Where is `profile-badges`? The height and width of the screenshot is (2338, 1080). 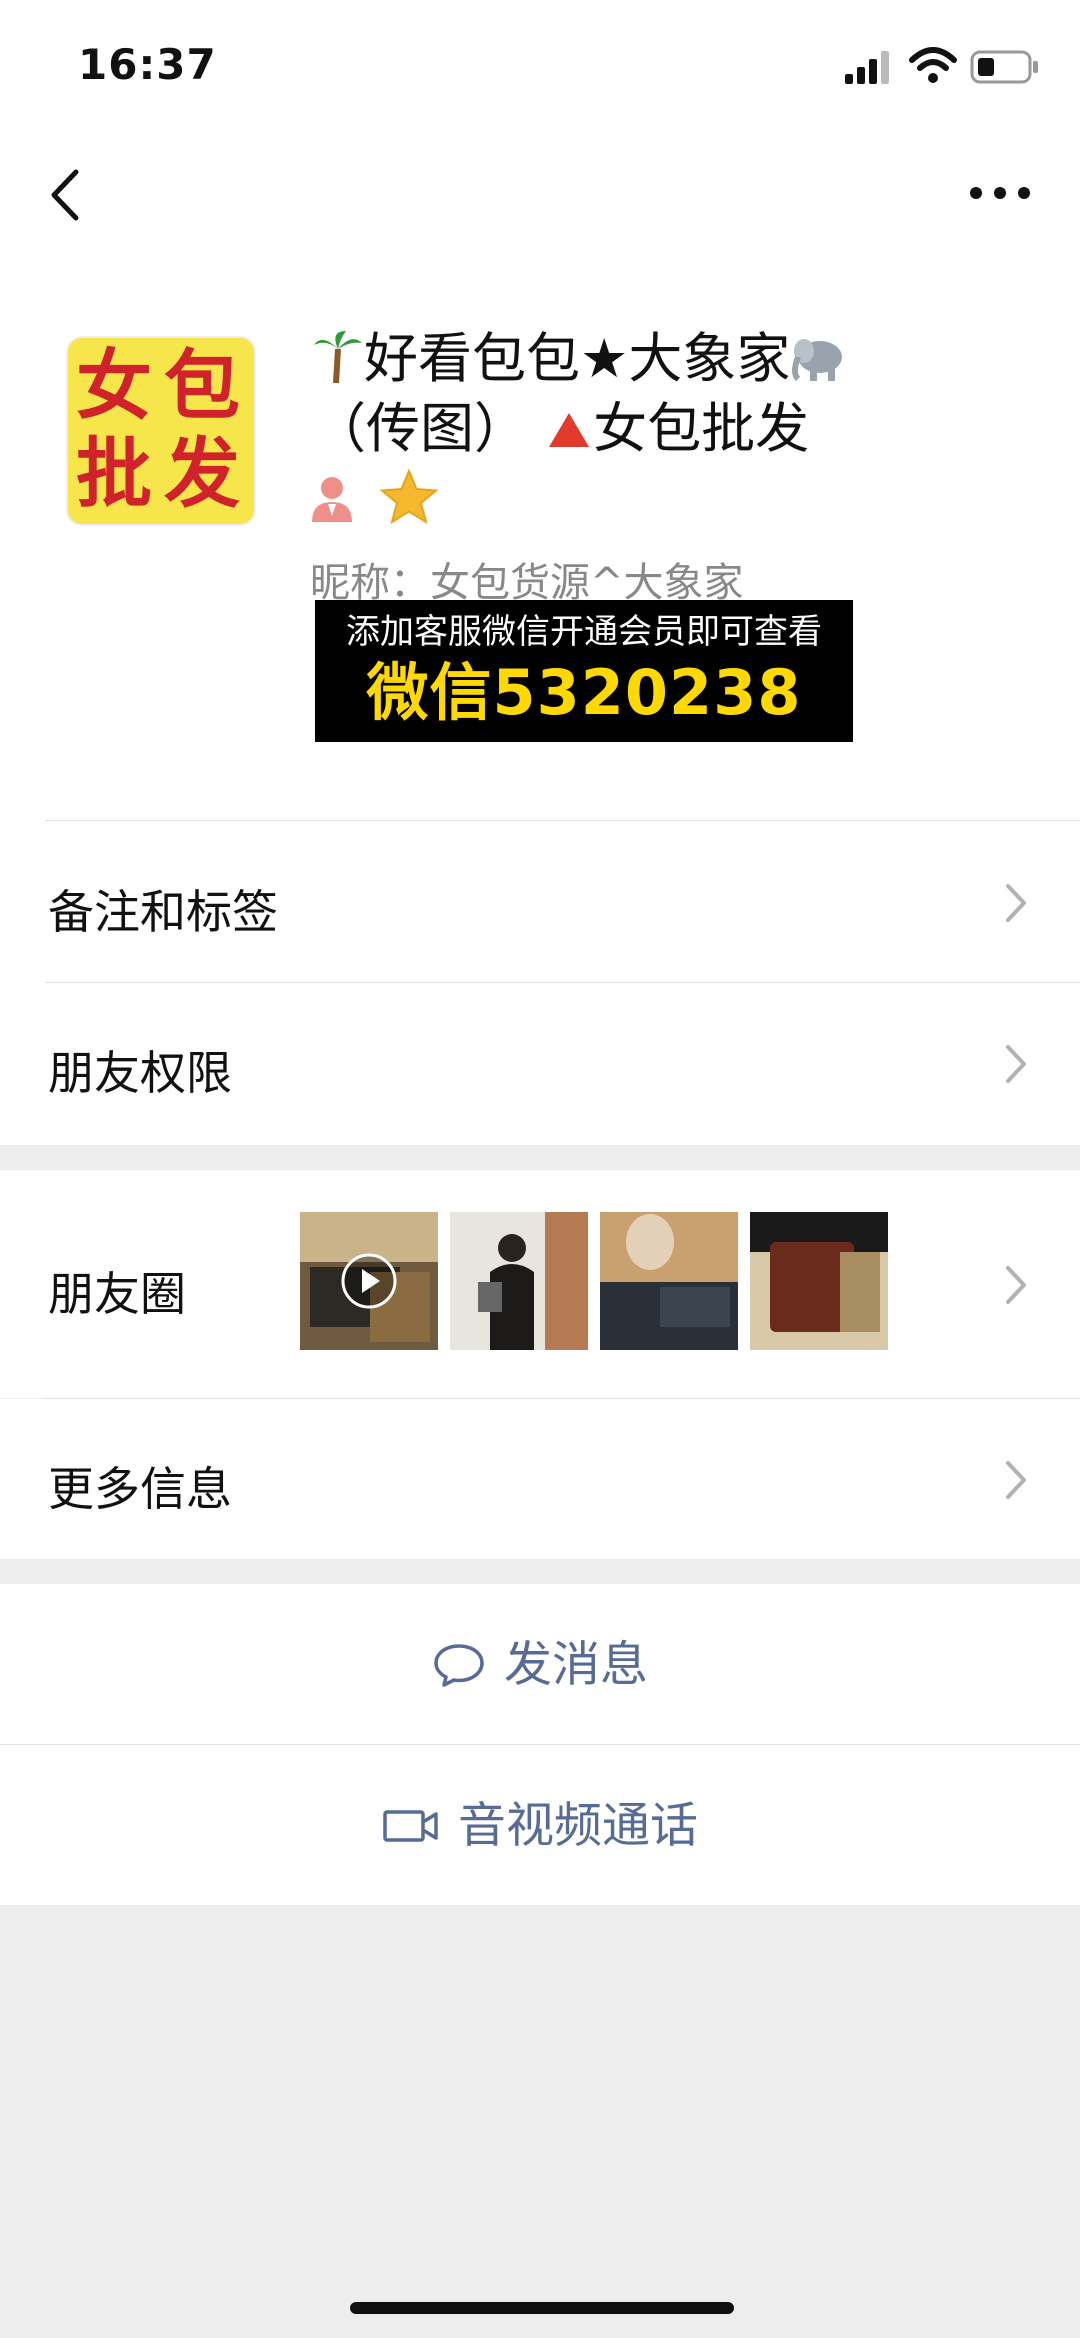
profile-badges is located at coordinates (373, 498).